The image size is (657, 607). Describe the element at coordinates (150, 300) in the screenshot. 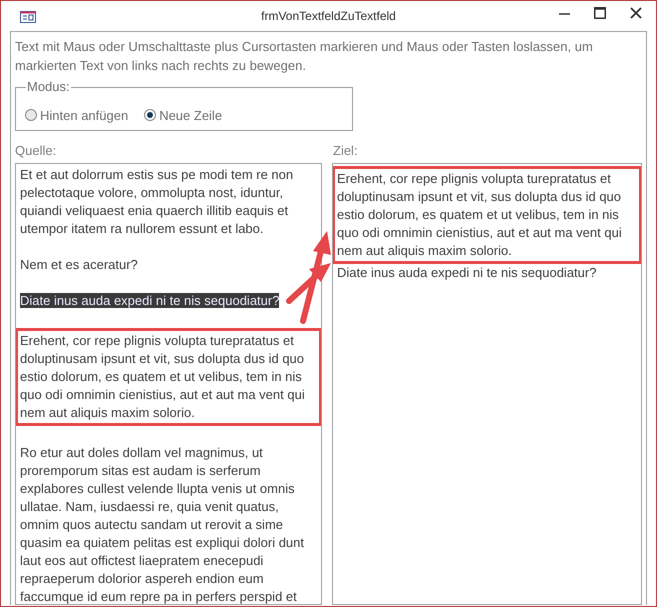

I see `selected-text: Diate inus auda expedi ni te nis sequodiatur?` at that location.